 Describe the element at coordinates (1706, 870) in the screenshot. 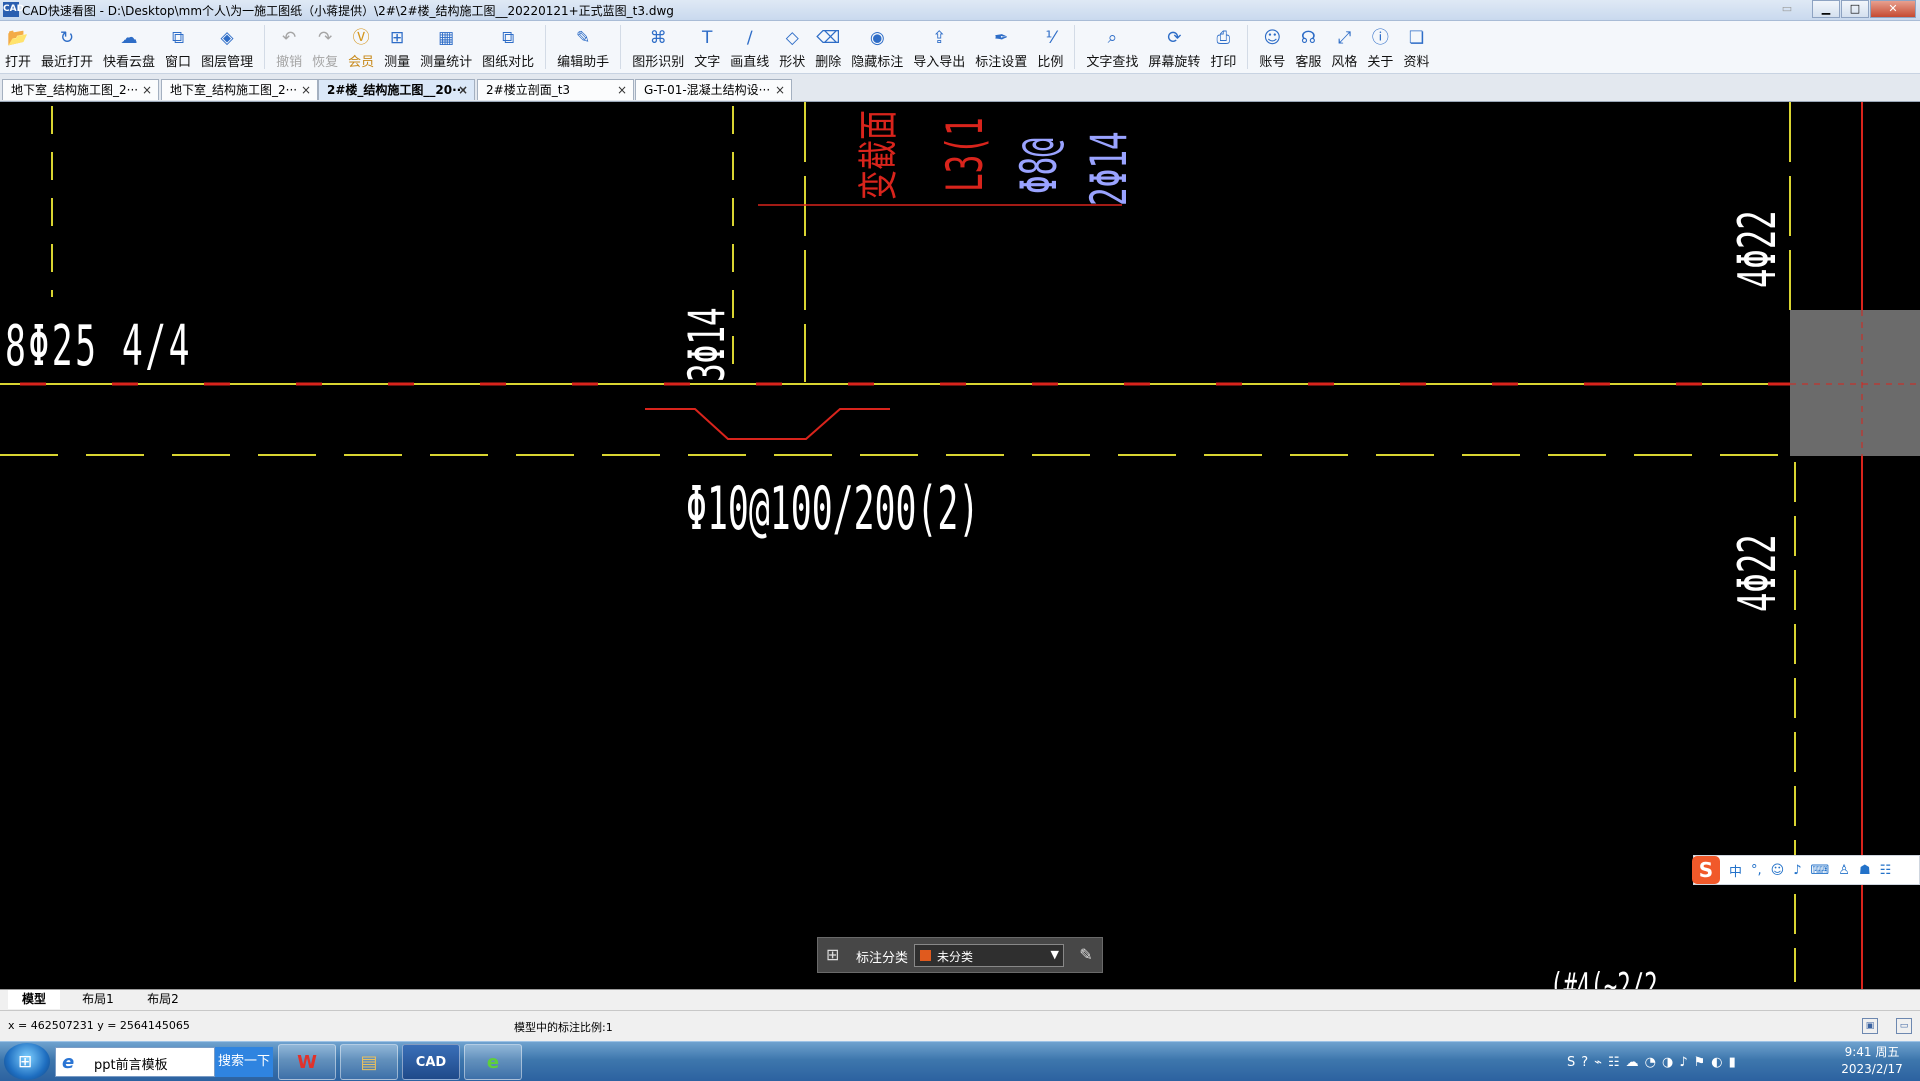

I see `sogou-logo-icon: S` at that location.